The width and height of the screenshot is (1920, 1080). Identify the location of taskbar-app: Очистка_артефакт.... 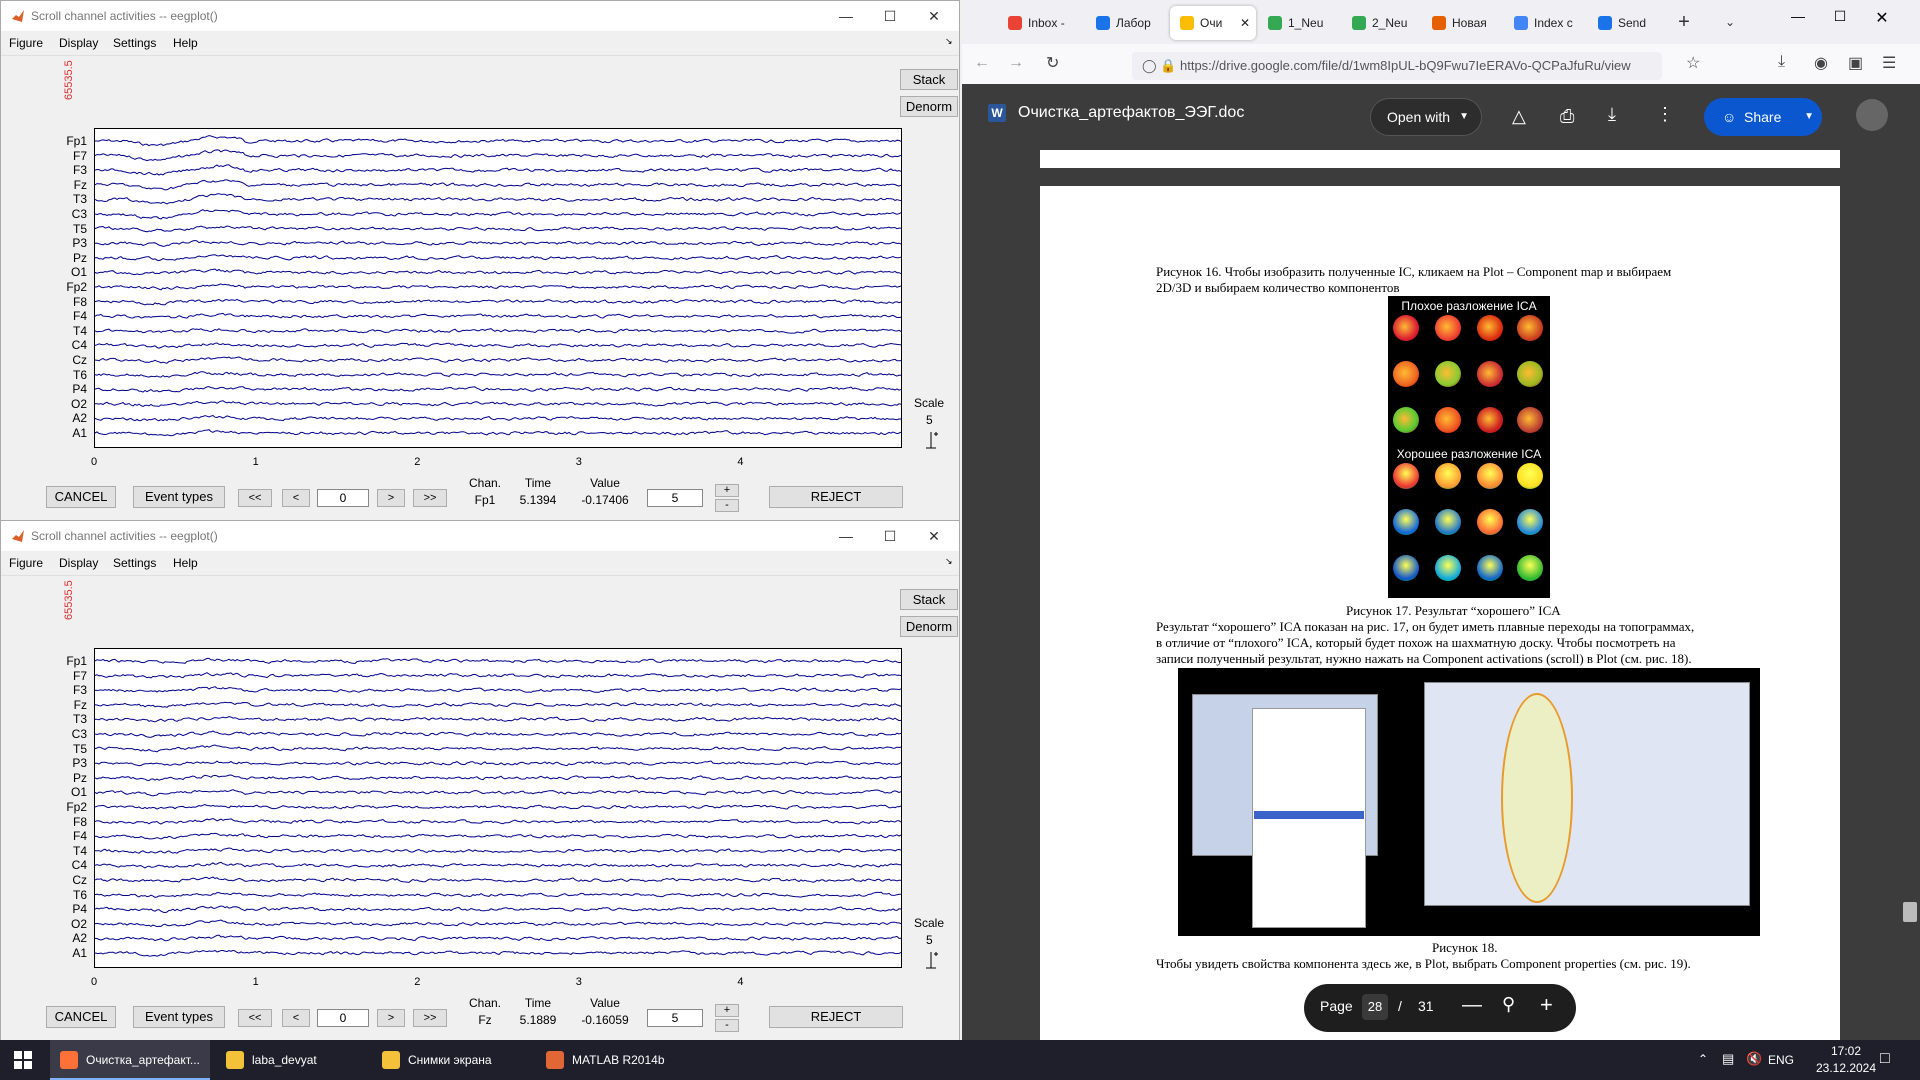
(130, 1060).